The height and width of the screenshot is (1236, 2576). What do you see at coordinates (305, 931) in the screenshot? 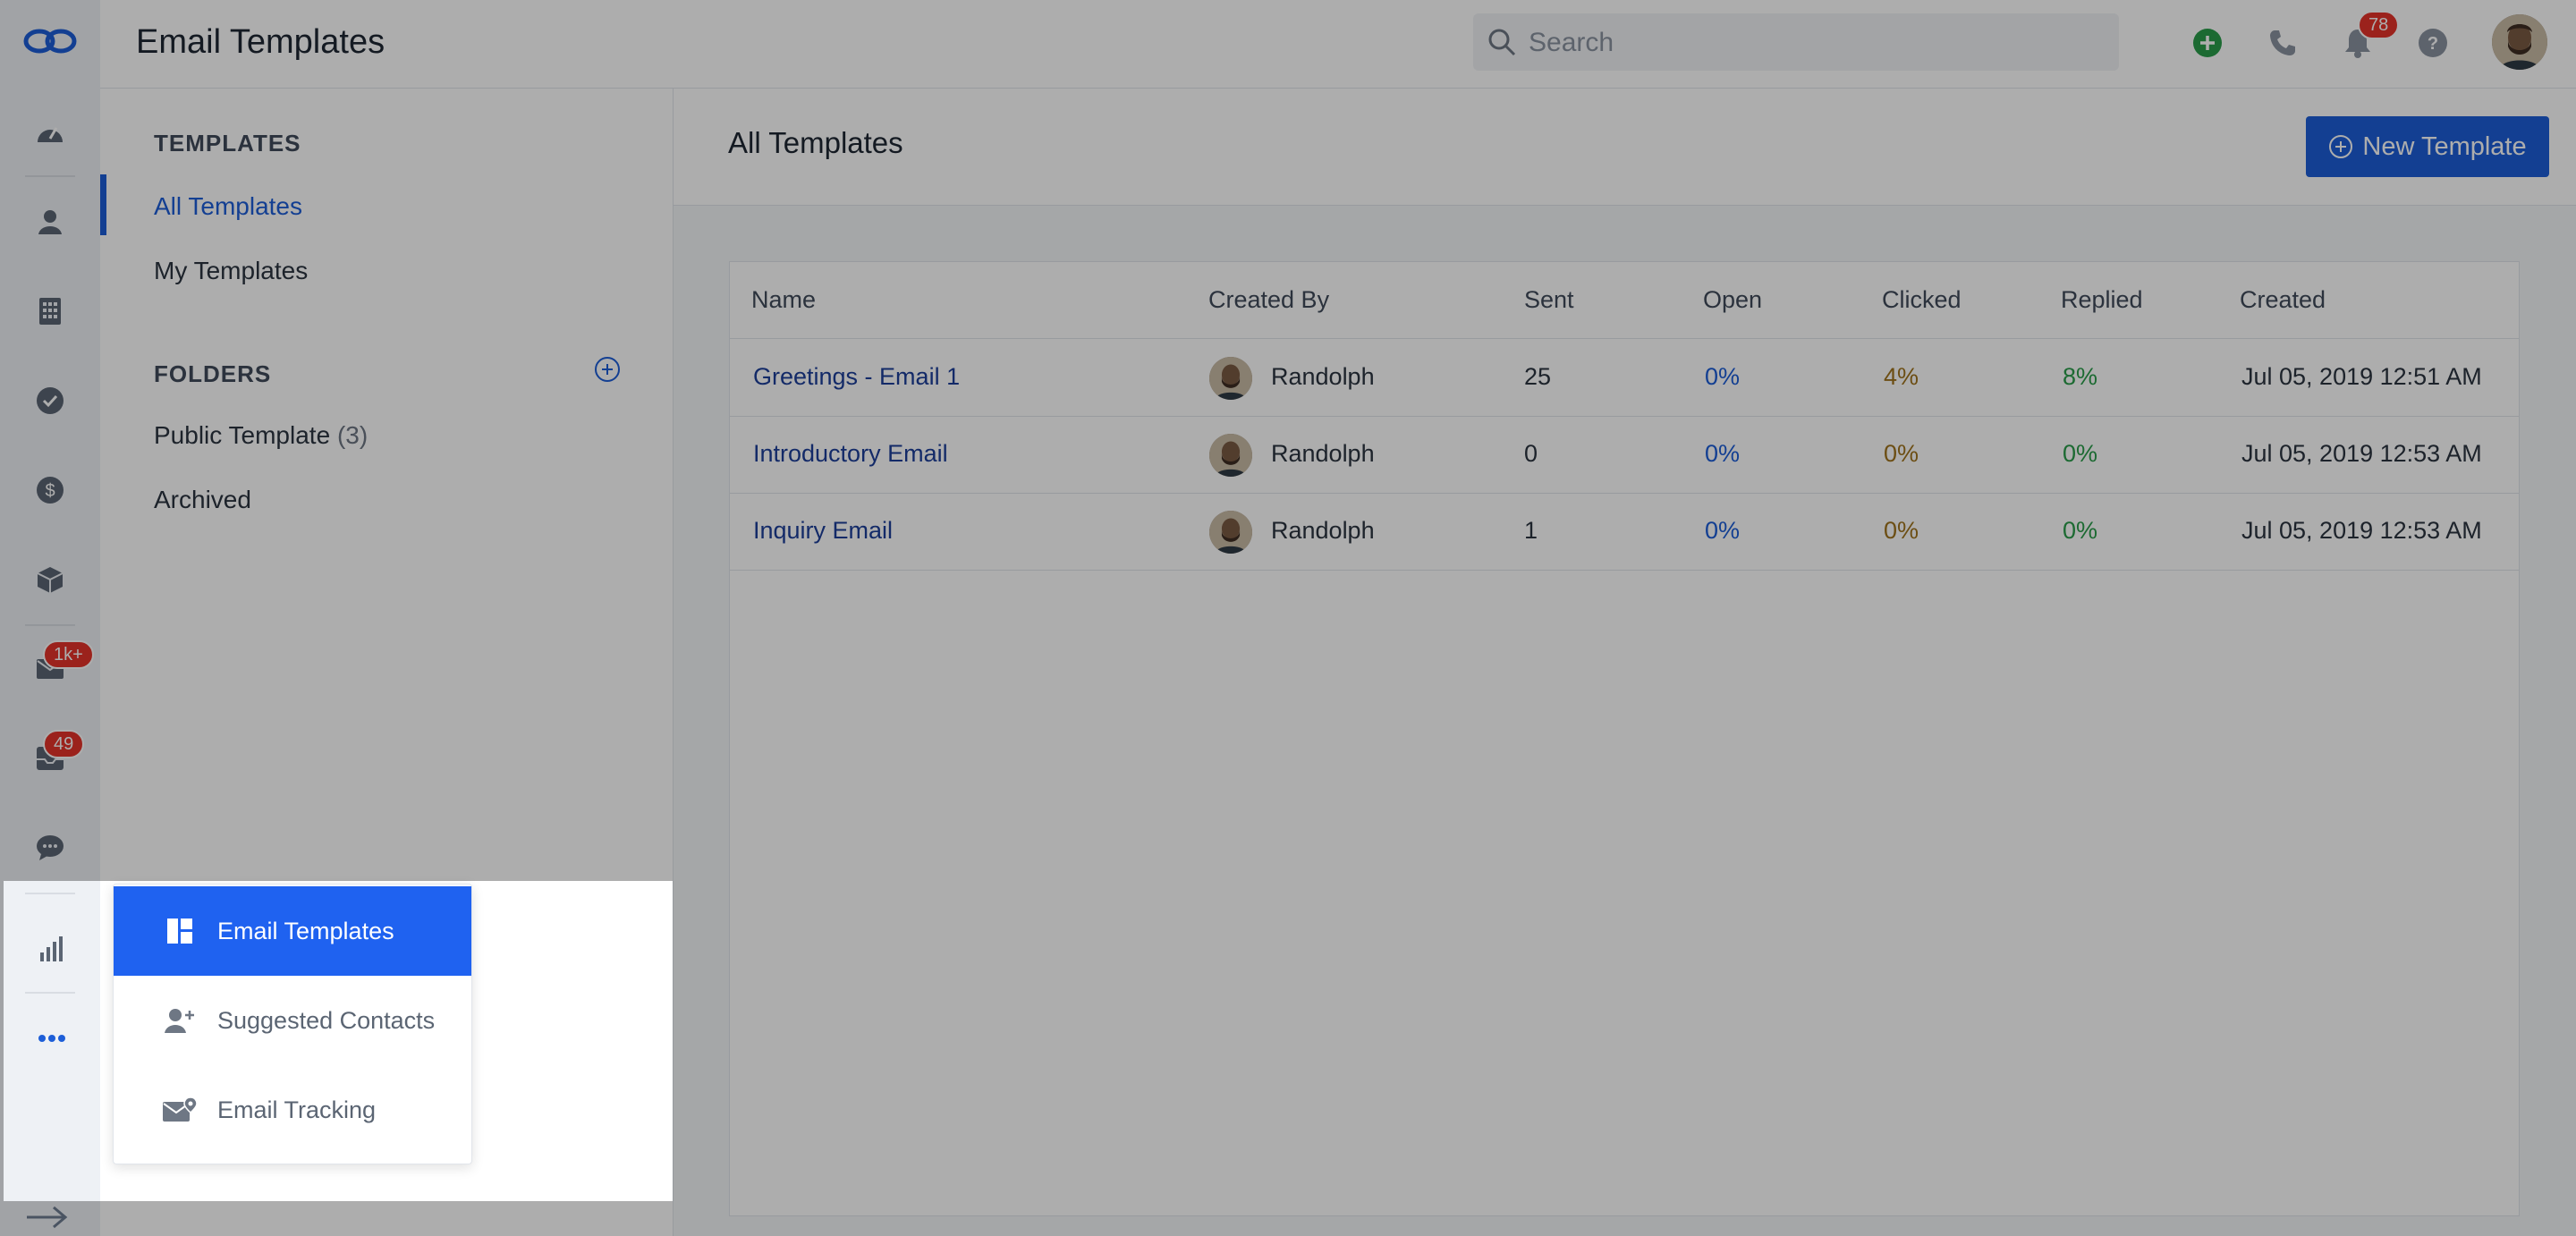
I see `menu-item-label: Email Templates` at bounding box center [305, 931].